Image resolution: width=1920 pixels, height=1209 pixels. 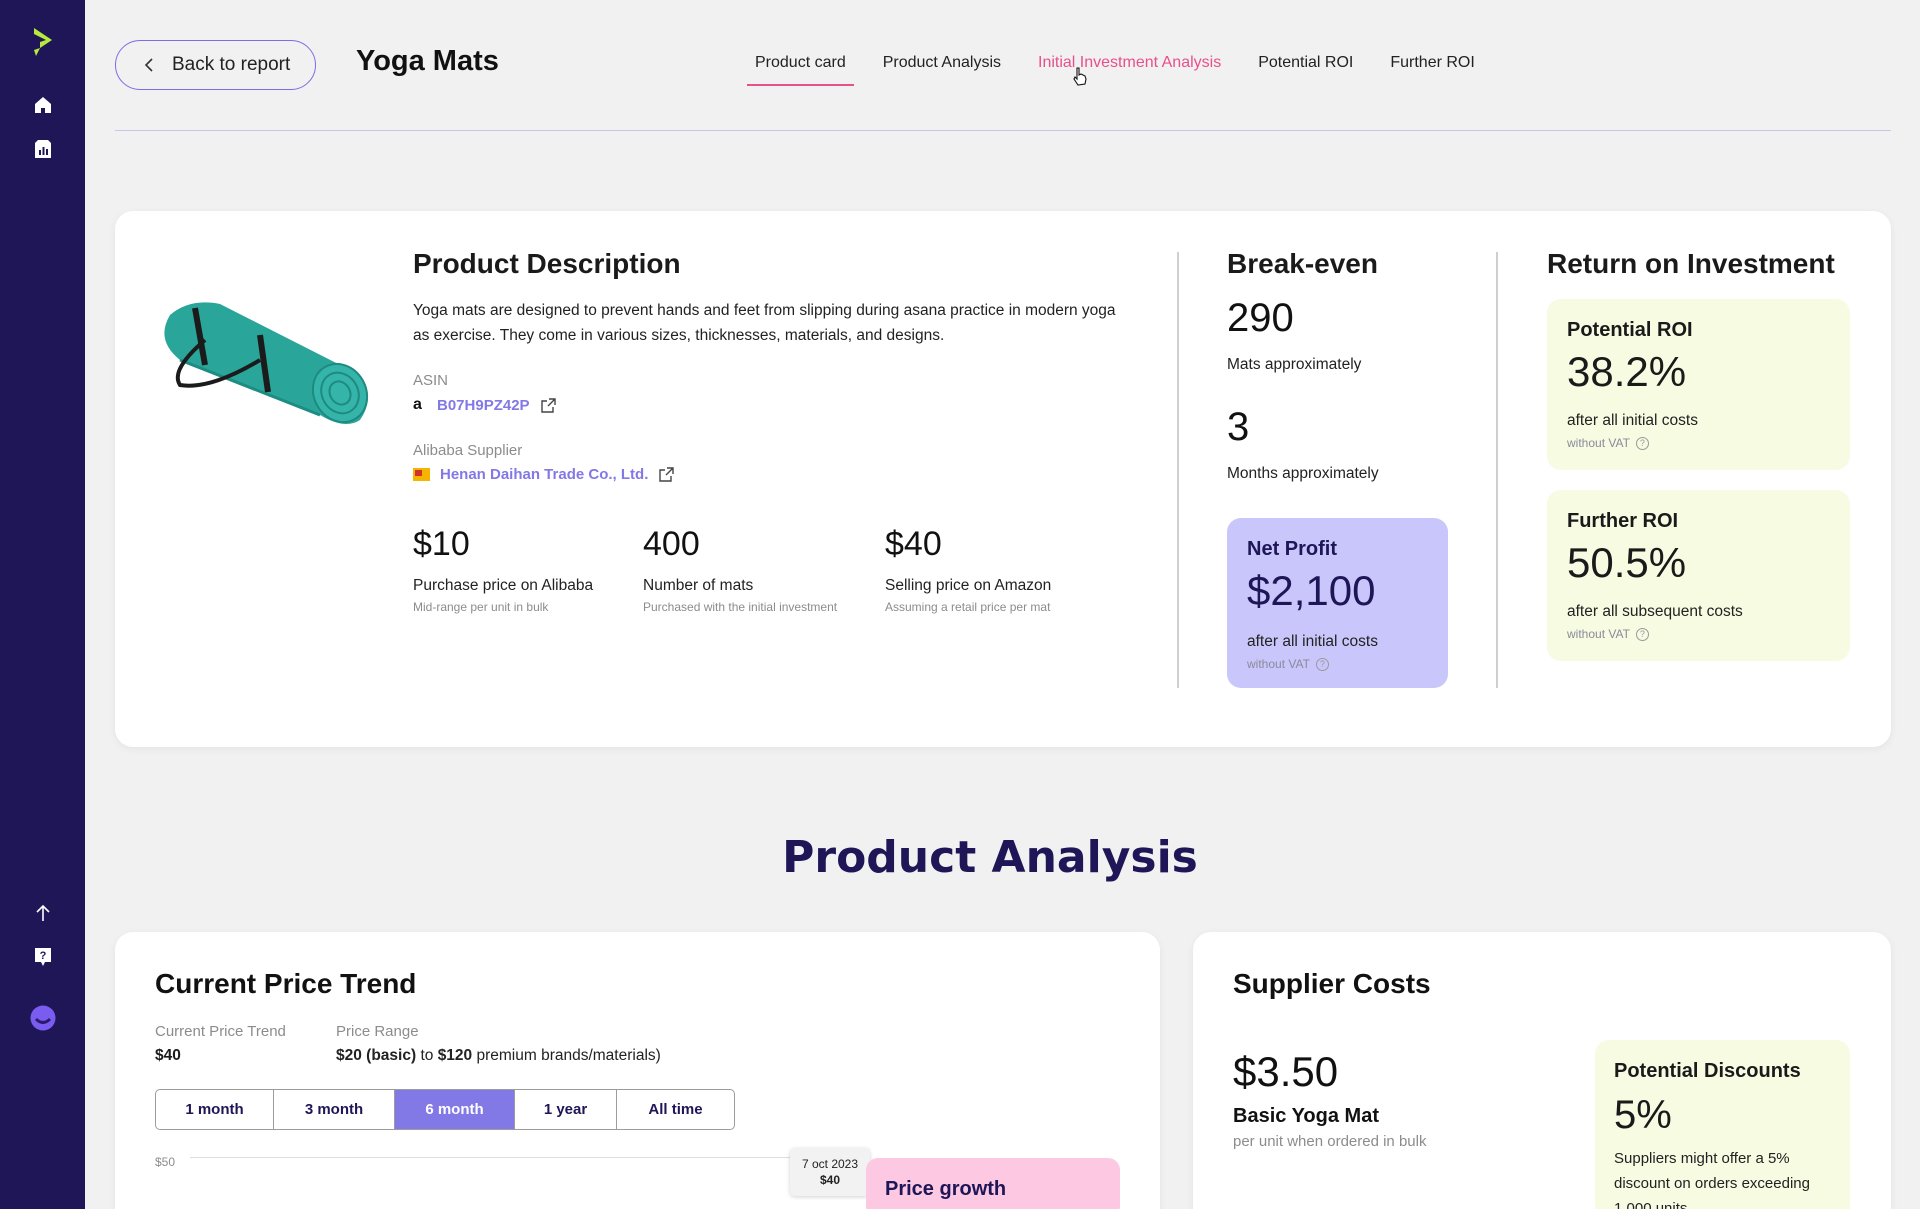 I want to click on further-roi-title: Further ROI, so click(x=1623, y=521).